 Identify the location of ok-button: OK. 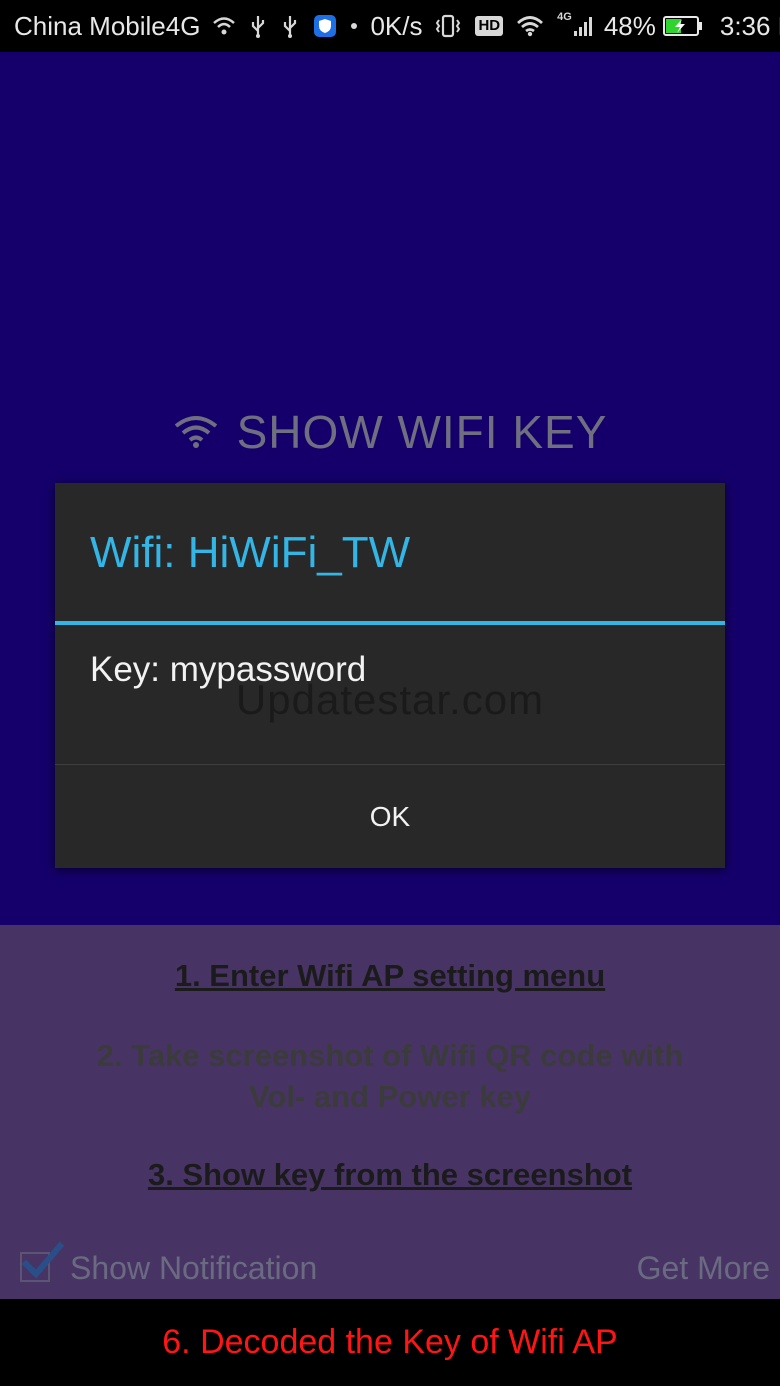
(390, 816).